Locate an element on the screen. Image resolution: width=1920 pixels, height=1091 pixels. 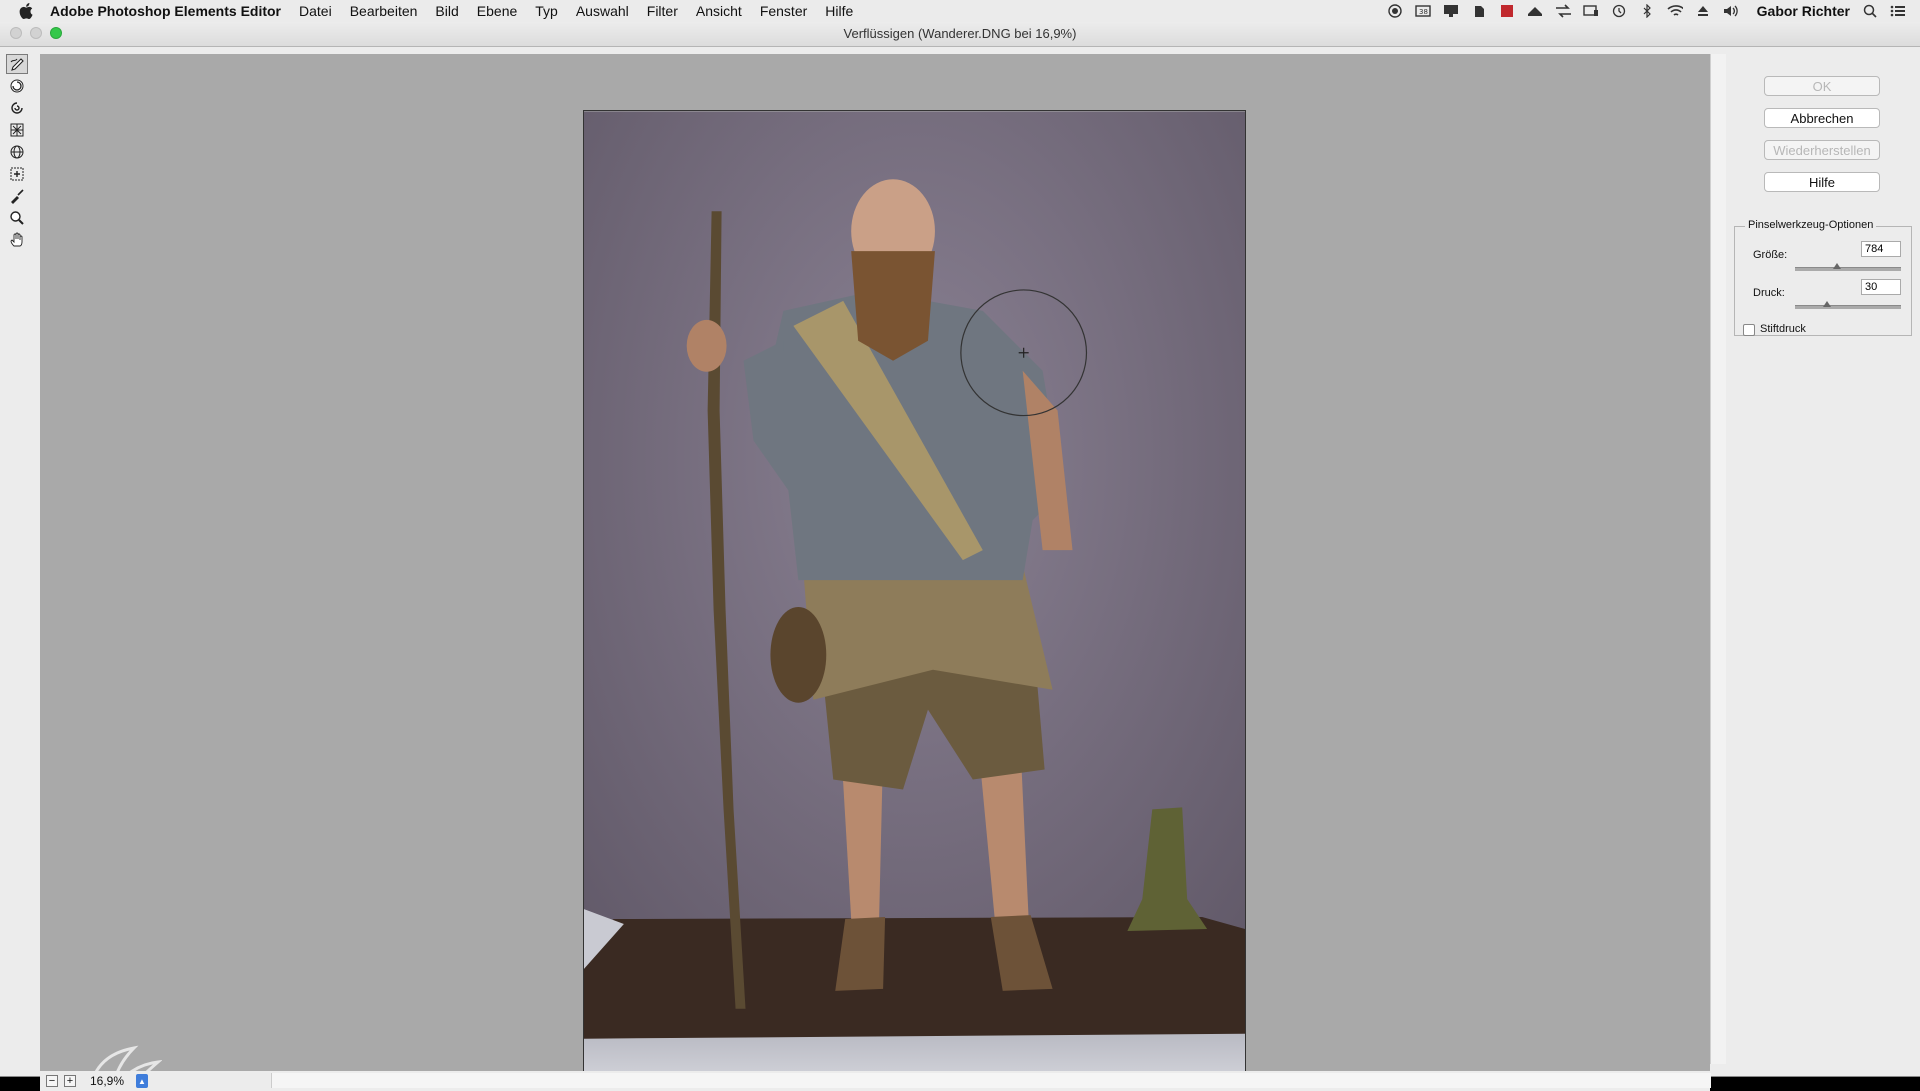
stylus-pressure-label: Stiftdruck is located at coordinates (1783, 329).